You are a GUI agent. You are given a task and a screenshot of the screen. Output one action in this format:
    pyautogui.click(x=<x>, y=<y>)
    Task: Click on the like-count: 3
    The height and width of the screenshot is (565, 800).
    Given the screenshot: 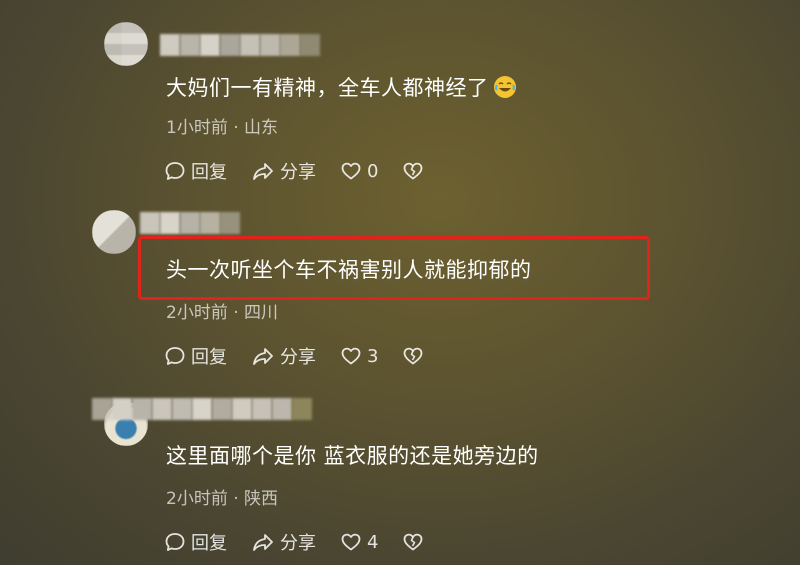 What is the action you would take?
    pyautogui.click(x=373, y=356)
    